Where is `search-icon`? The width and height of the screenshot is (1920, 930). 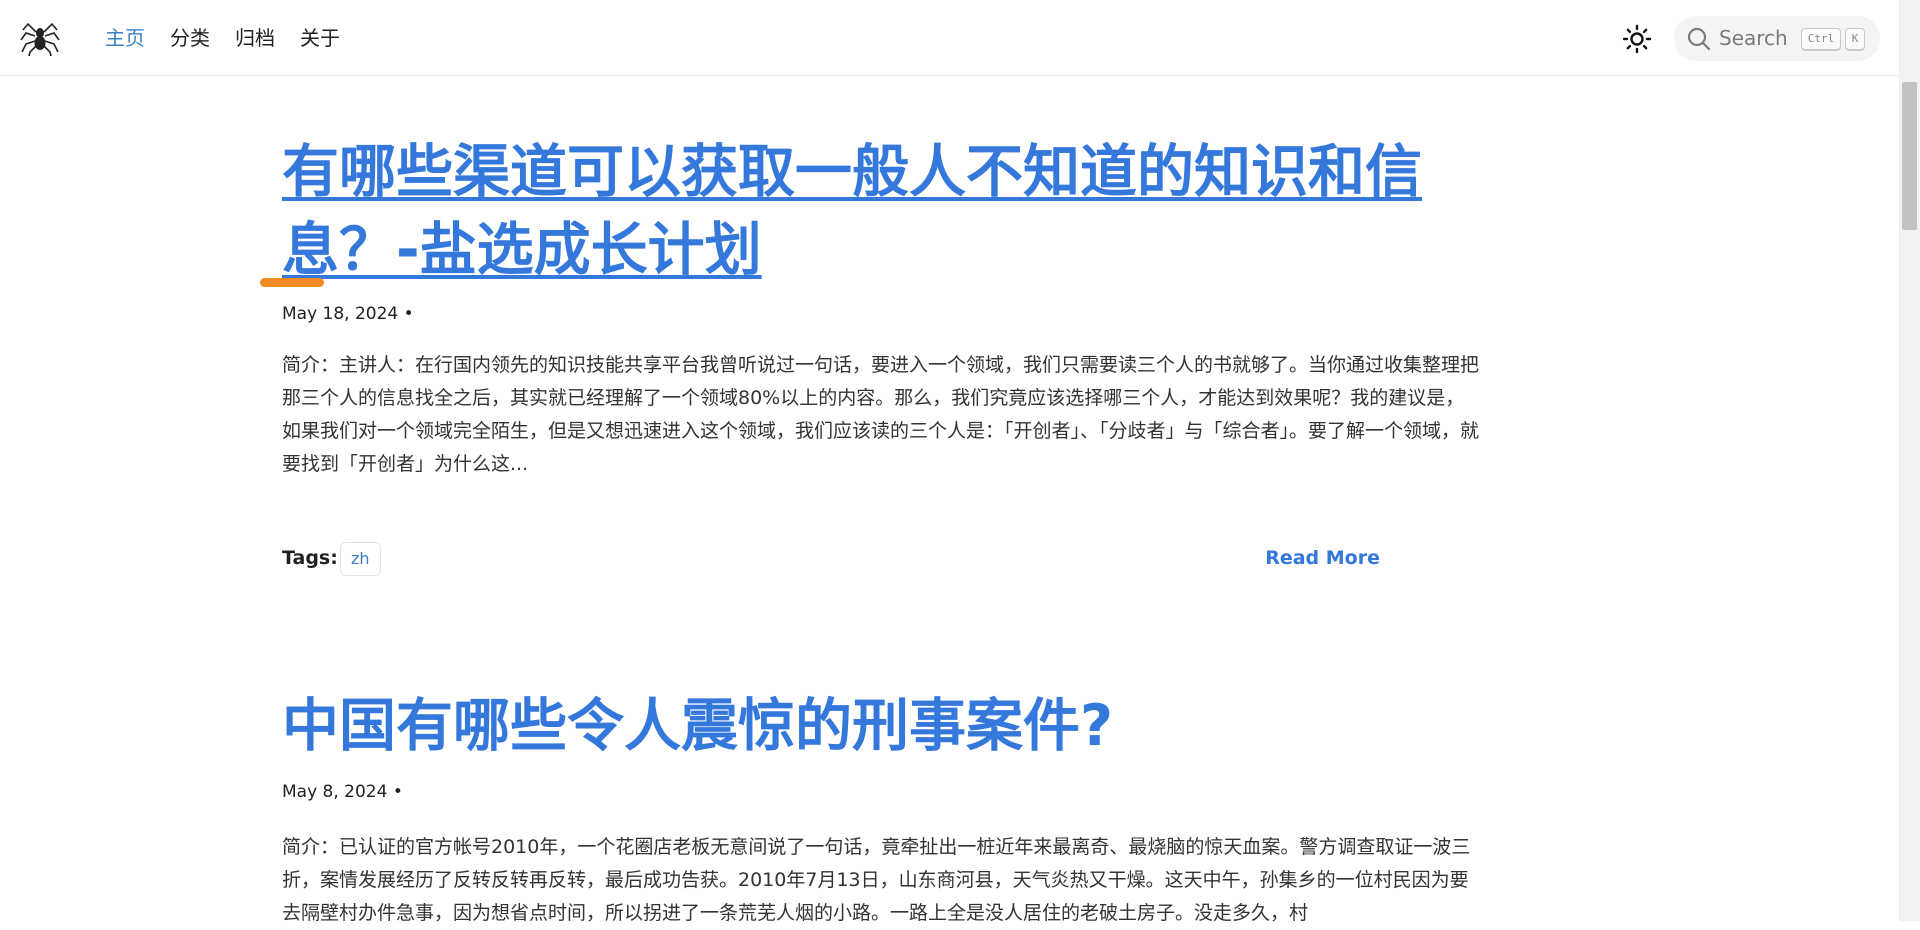
search-icon is located at coordinates (1699, 39).